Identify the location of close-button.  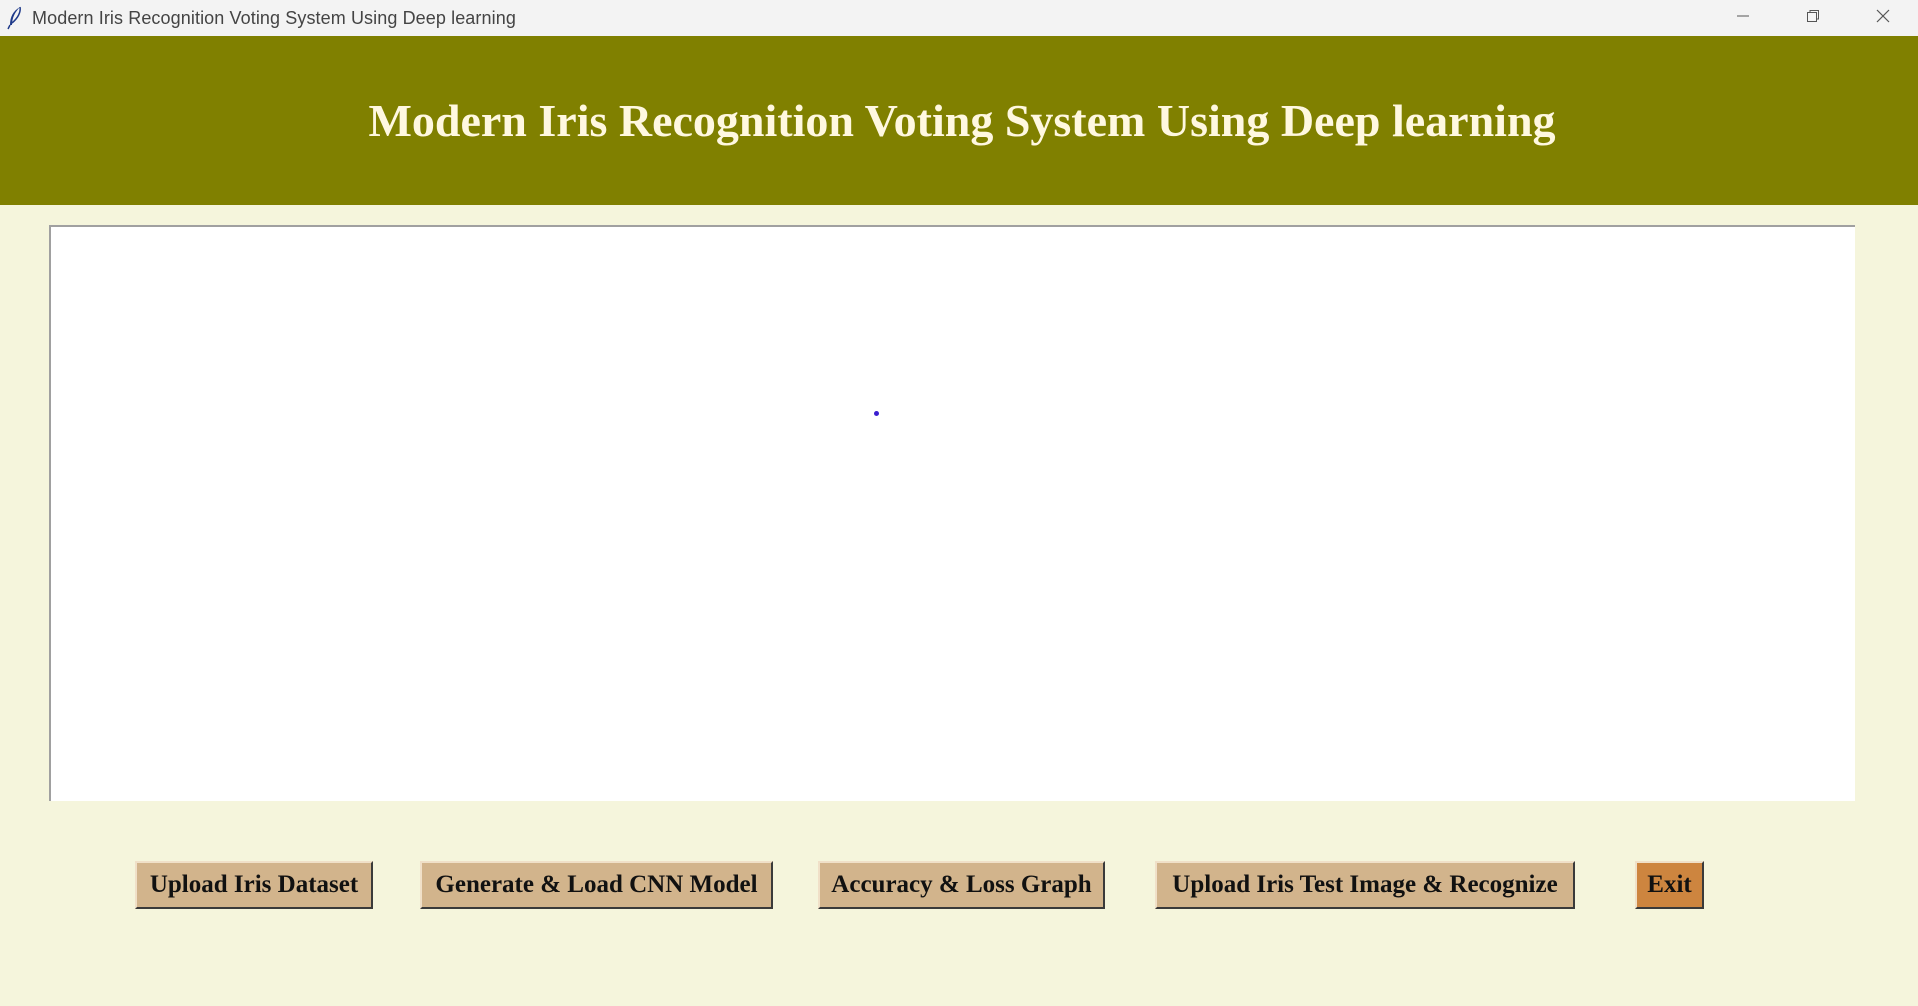
(1883, 18).